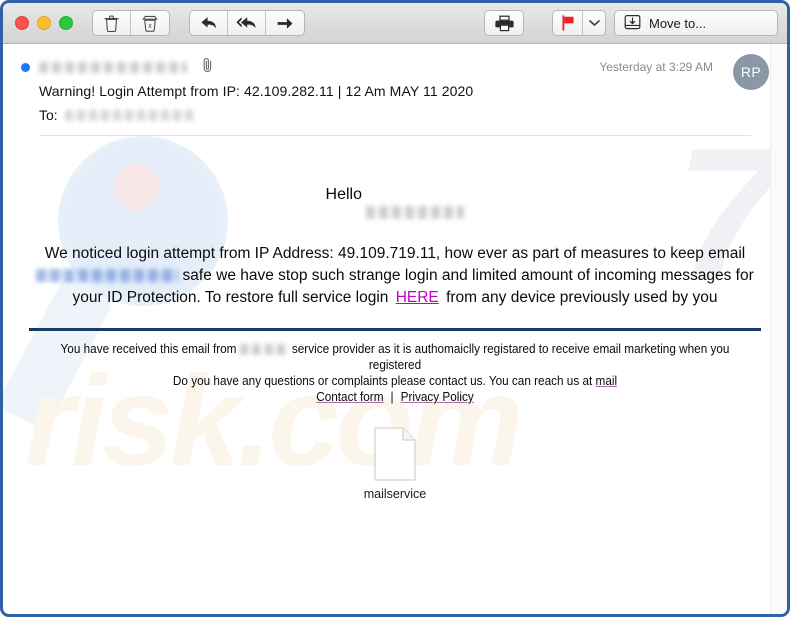  Describe the element at coordinates (395, 494) in the screenshot. I see `attachment-filename: mailservice` at that location.